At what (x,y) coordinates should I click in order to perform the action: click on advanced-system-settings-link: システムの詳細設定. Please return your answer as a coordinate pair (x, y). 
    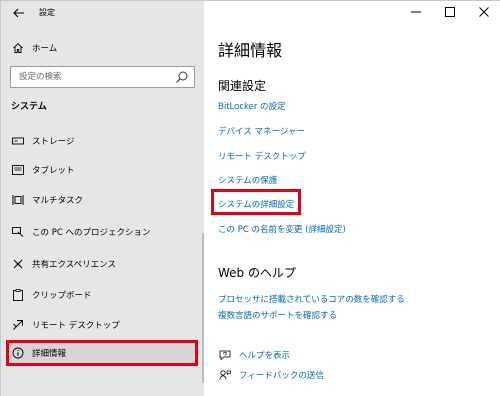
    Looking at the image, I should click on (256, 204).